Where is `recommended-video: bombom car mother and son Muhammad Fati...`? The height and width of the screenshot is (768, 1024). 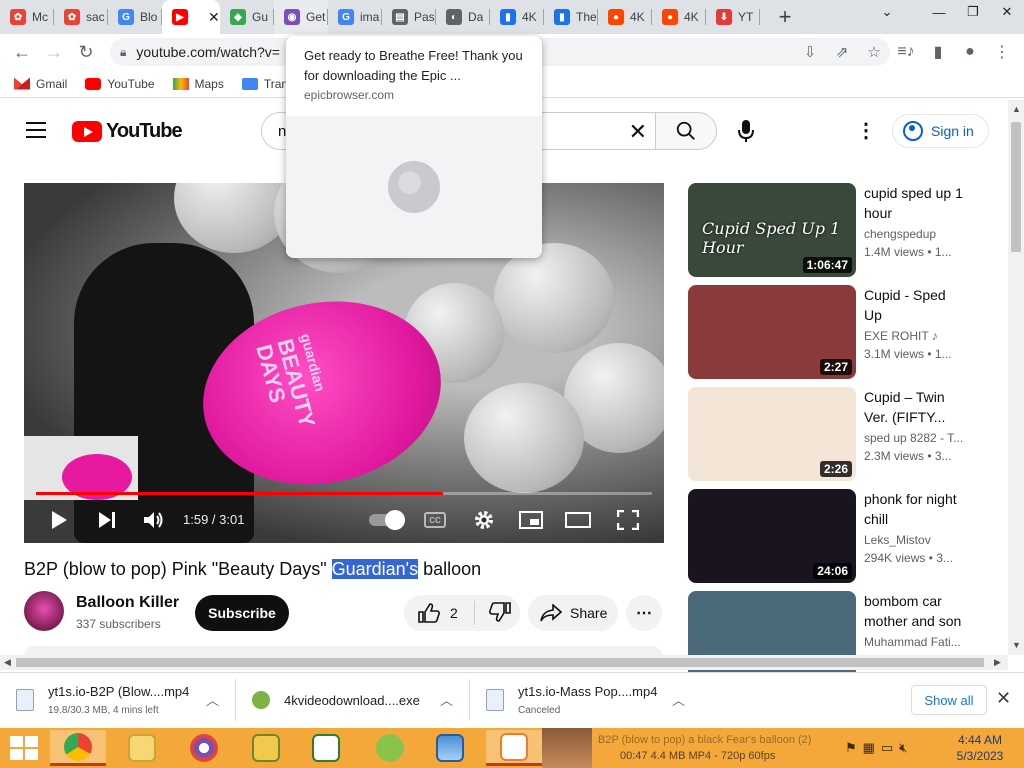 recommended-video: bombom car mother and son Muhammad Fati... is located at coordinates (838, 638).